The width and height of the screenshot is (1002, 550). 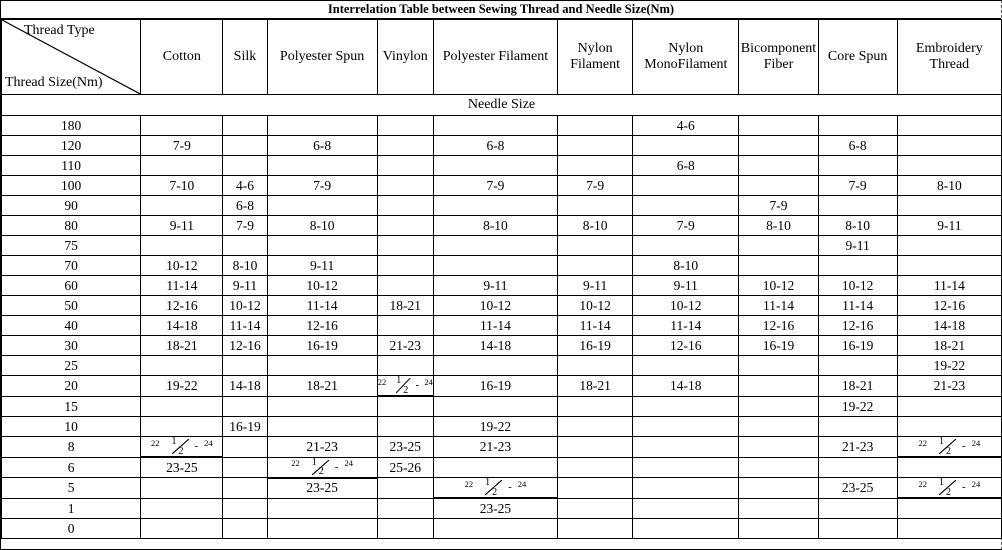 I want to click on cell-nylon-monofilament: 12-16, so click(x=686, y=345).